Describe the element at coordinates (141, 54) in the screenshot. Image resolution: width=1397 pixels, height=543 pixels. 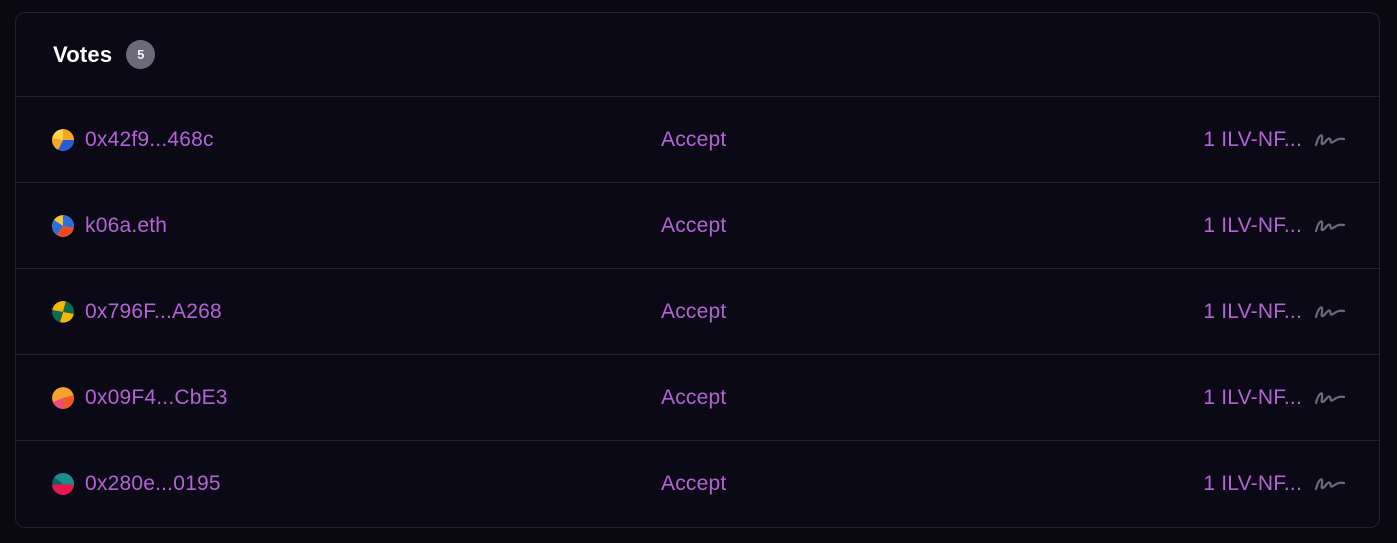
I see `votes-count-badge: 5` at that location.